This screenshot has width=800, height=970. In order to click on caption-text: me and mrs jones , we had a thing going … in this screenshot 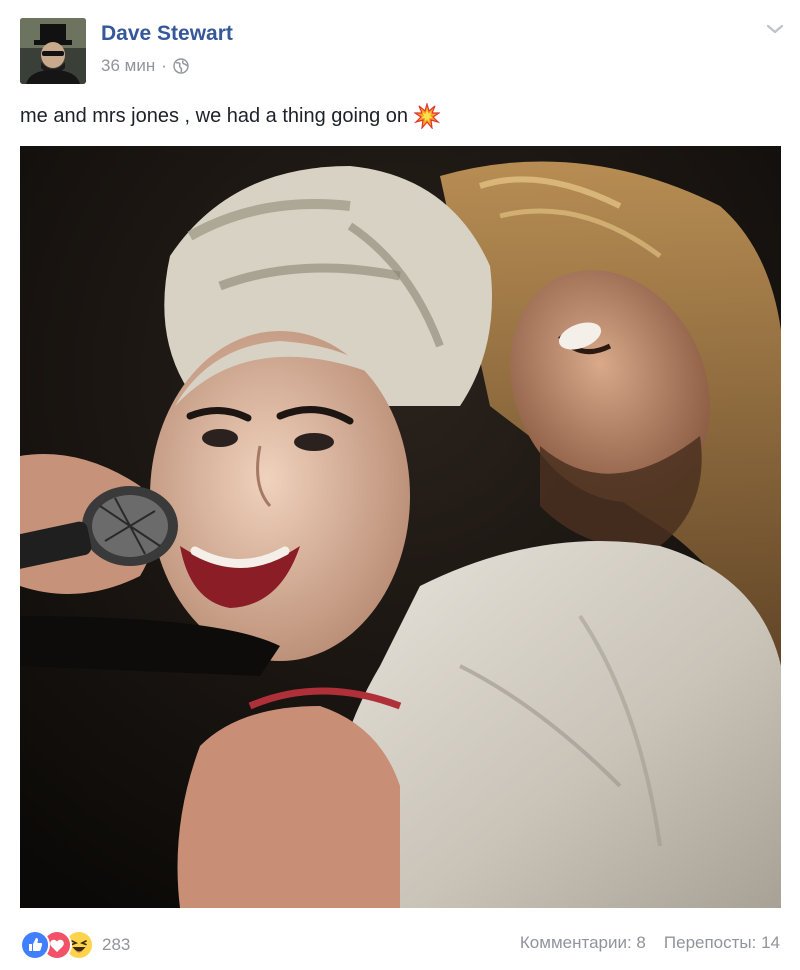, I will do `click(214, 115)`.